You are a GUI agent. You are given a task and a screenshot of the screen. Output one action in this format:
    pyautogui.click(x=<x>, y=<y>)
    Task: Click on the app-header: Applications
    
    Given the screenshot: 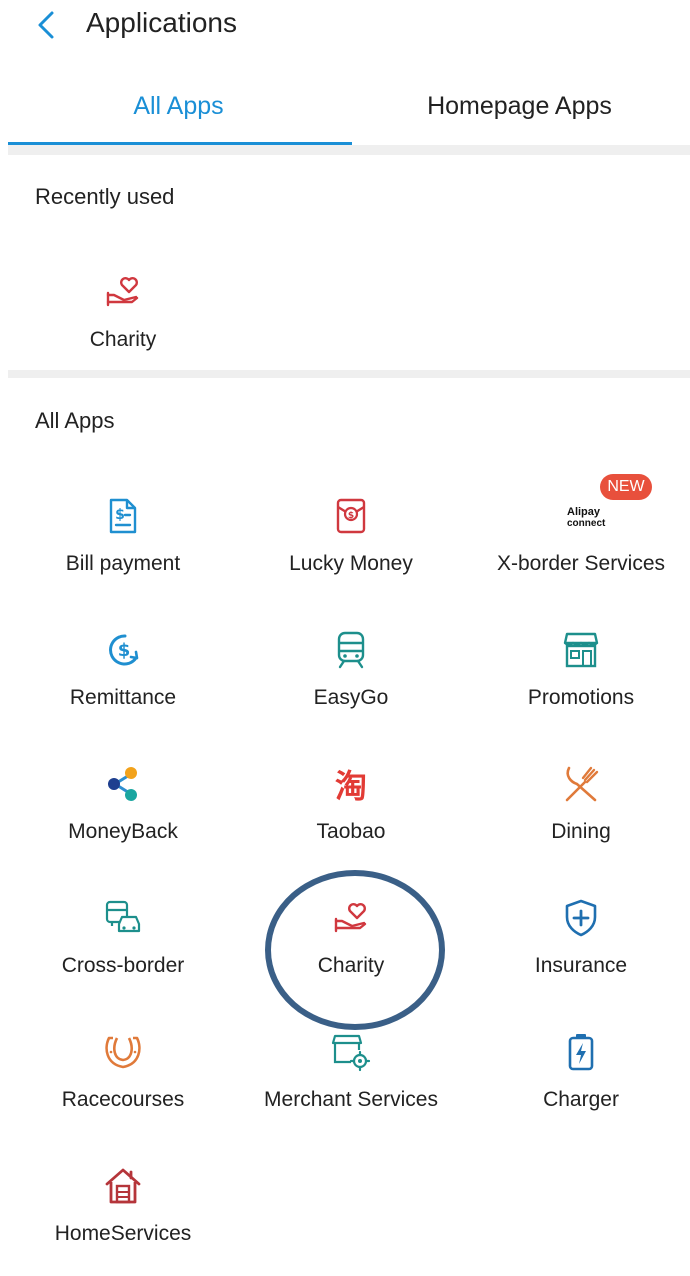 What is the action you would take?
    pyautogui.click(x=345, y=26)
    